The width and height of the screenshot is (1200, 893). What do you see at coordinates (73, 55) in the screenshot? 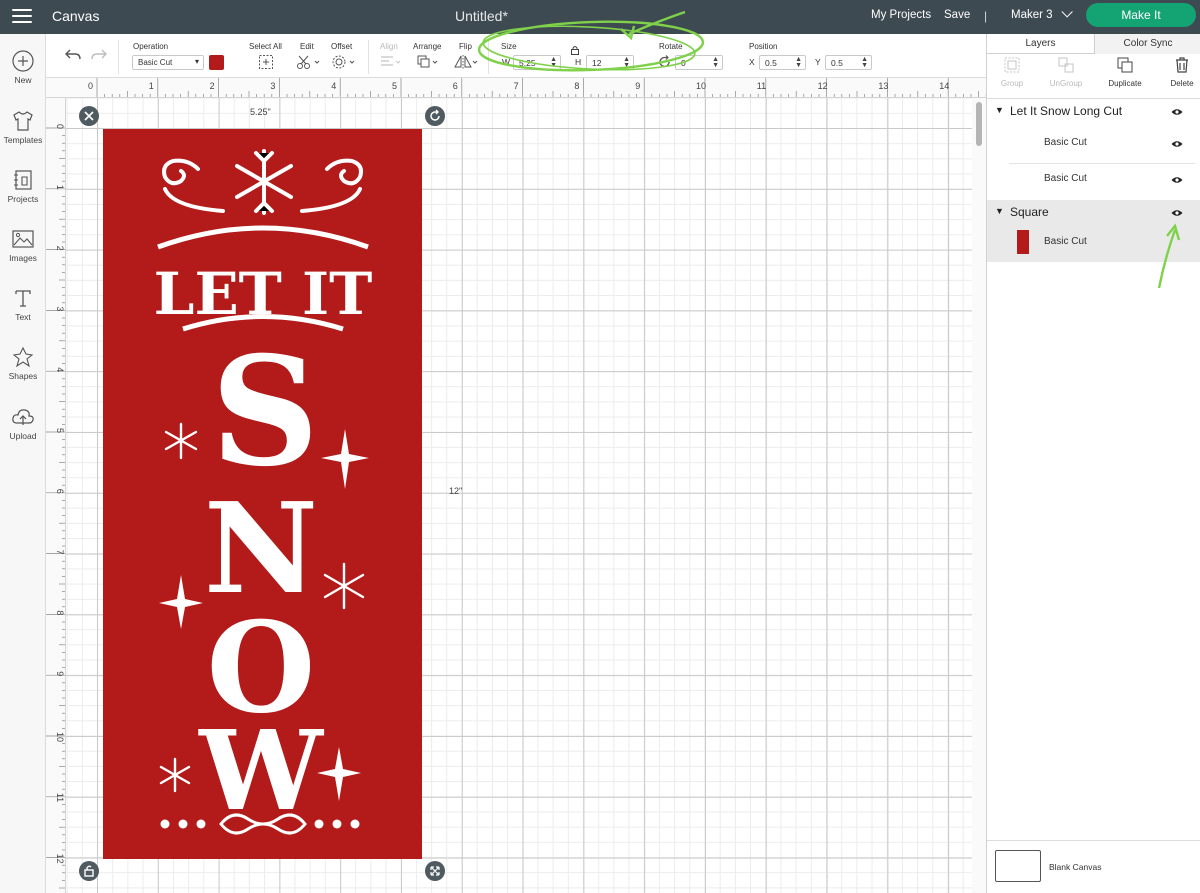
I see `undo-icon` at bounding box center [73, 55].